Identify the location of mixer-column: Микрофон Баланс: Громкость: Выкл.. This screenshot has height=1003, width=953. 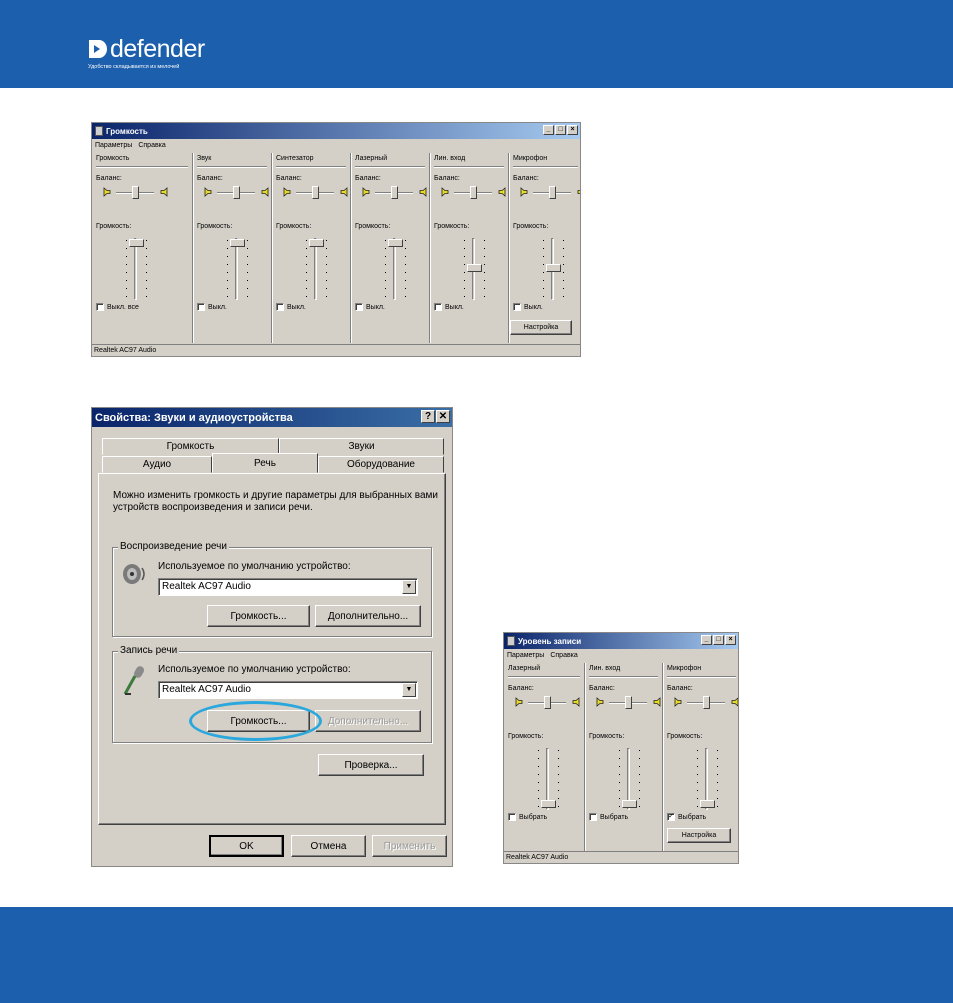
(544, 248).